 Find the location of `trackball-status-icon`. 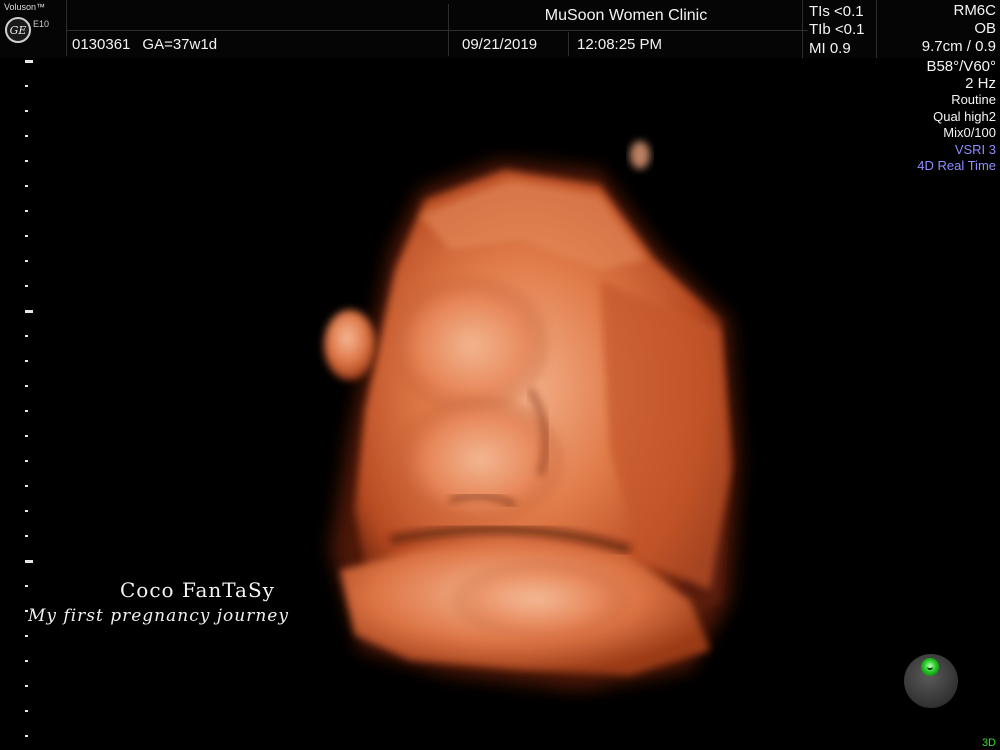

trackball-status-icon is located at coordinates (930, 667).